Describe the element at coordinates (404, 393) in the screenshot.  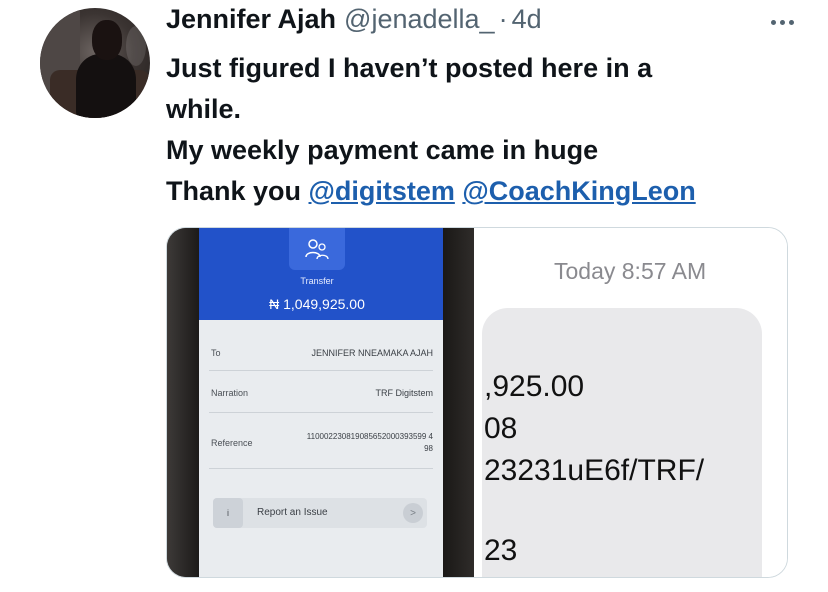
I see `receipt-narration-value: TRF Digitstem` at that location.